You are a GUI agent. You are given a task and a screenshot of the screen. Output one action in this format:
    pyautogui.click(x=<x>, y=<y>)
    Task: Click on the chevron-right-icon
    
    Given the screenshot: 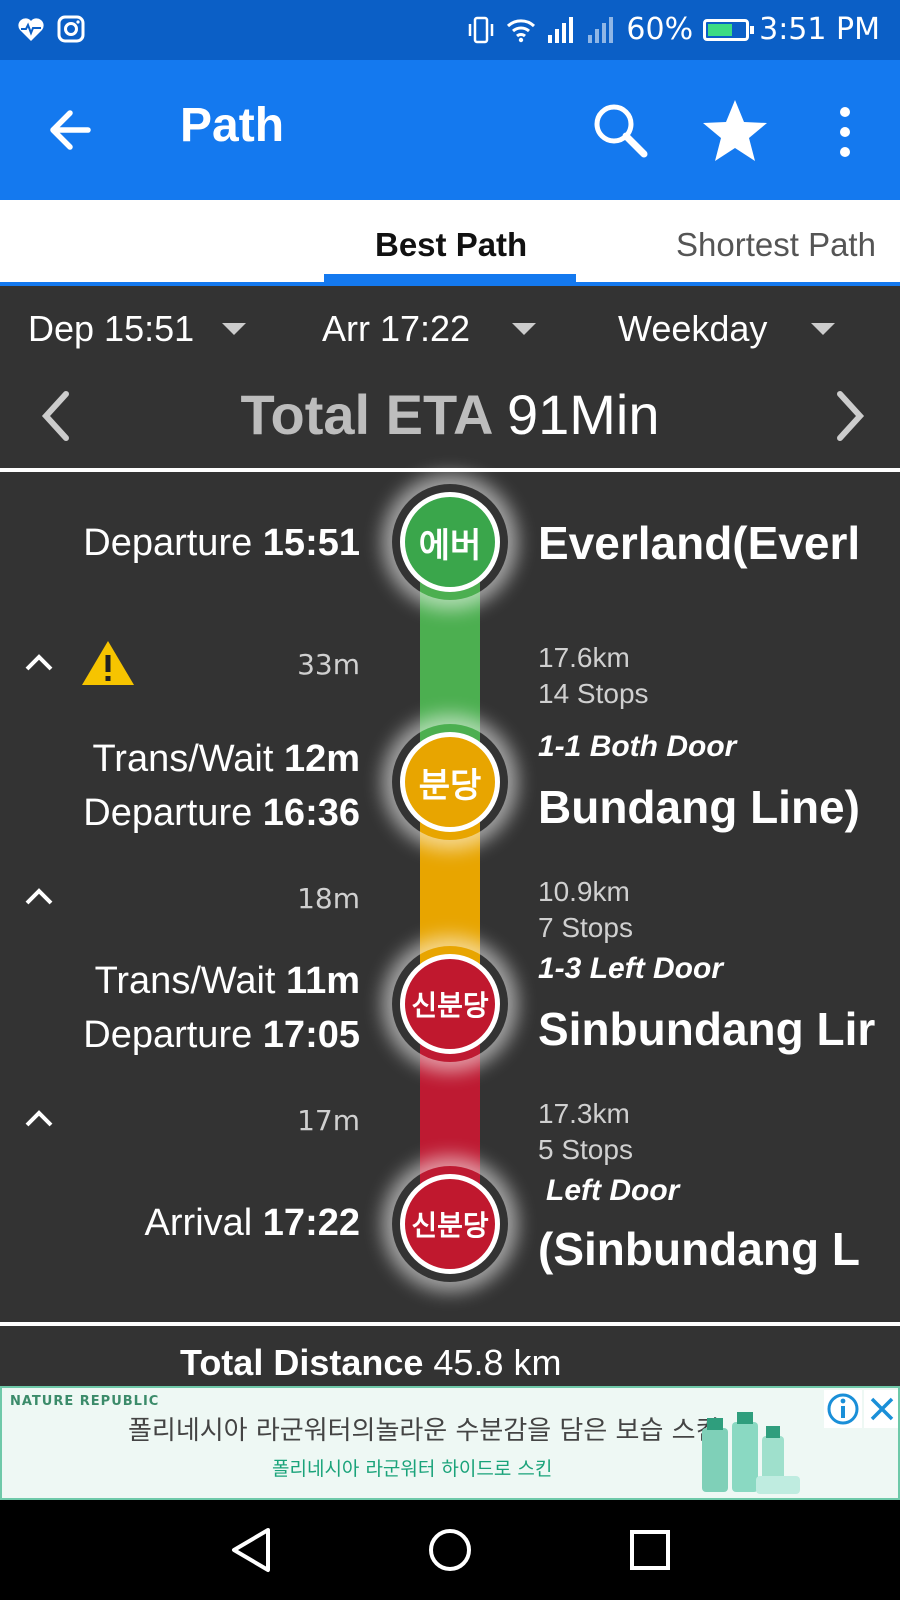 What is the action you would take?
    pyautogui.click(x=850, y=416)
    